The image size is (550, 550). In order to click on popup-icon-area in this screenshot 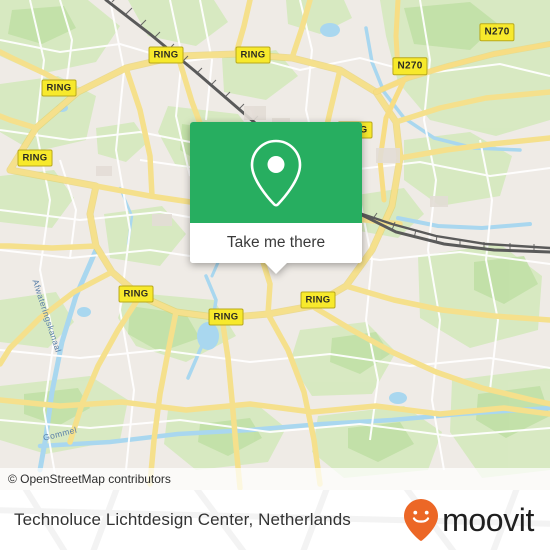, I will do `click(276, 172)`.